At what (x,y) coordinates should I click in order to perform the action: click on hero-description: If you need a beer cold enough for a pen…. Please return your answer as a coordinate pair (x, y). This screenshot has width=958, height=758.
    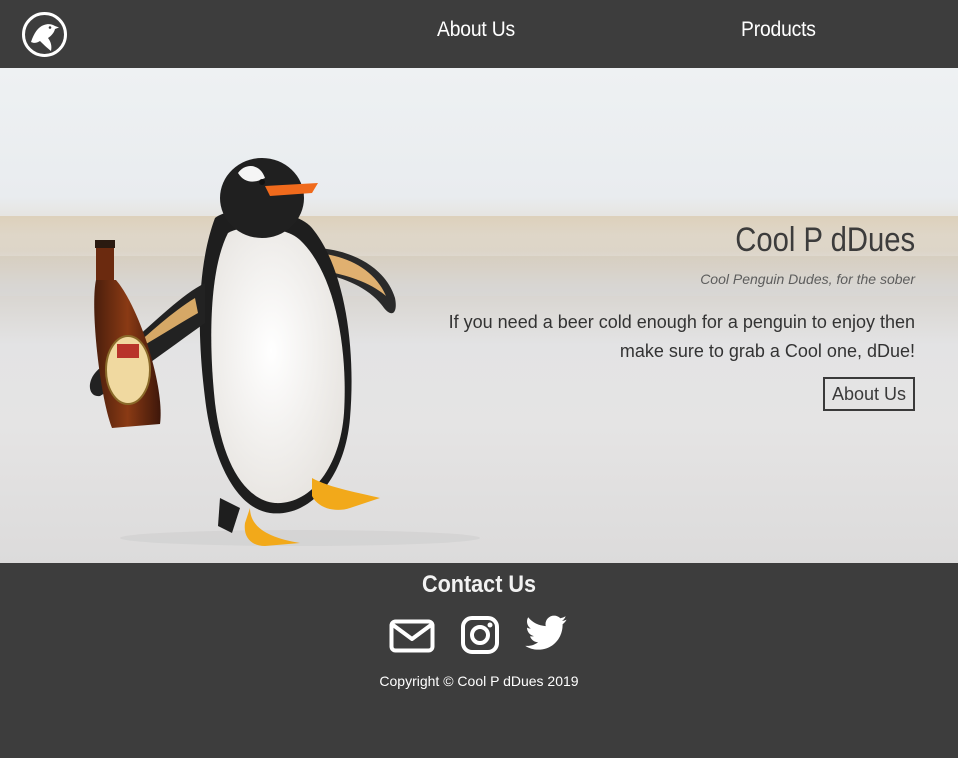
    Looking at the image, I should click on (681, 336).